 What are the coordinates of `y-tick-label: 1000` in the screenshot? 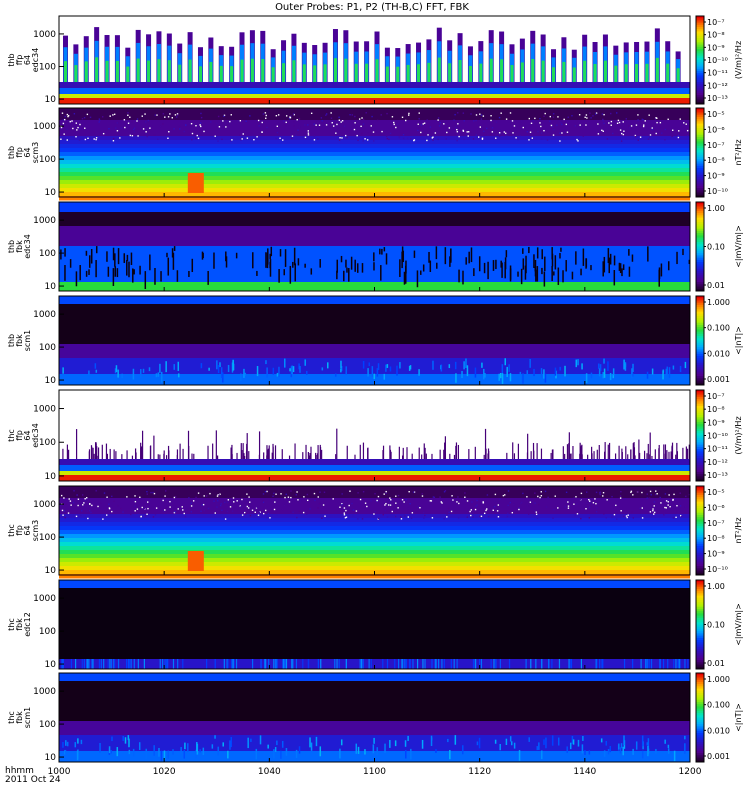 It's located at (44, 599).